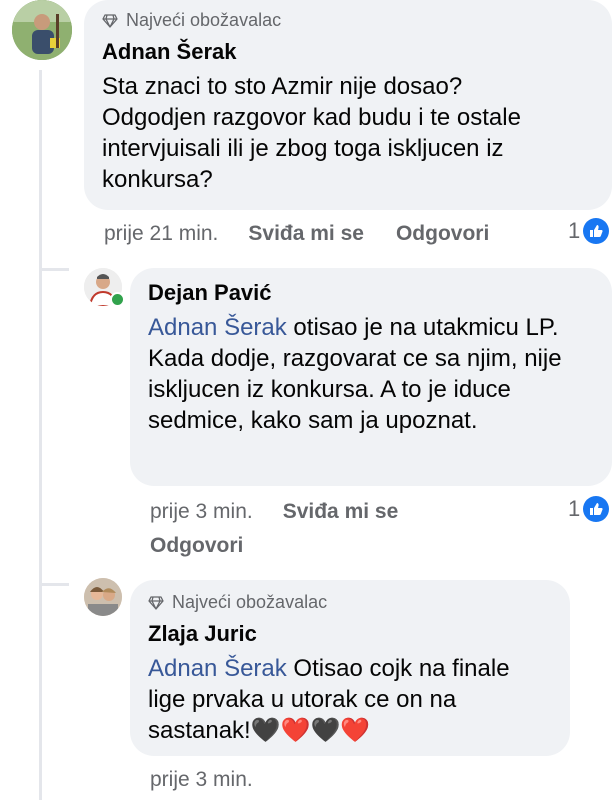 The height and width of the screenshot is (800, 616). What do you see at coordinates (117, 299) in the screenshot?
I see `online-status-dot` at bounding box center [117, 299].